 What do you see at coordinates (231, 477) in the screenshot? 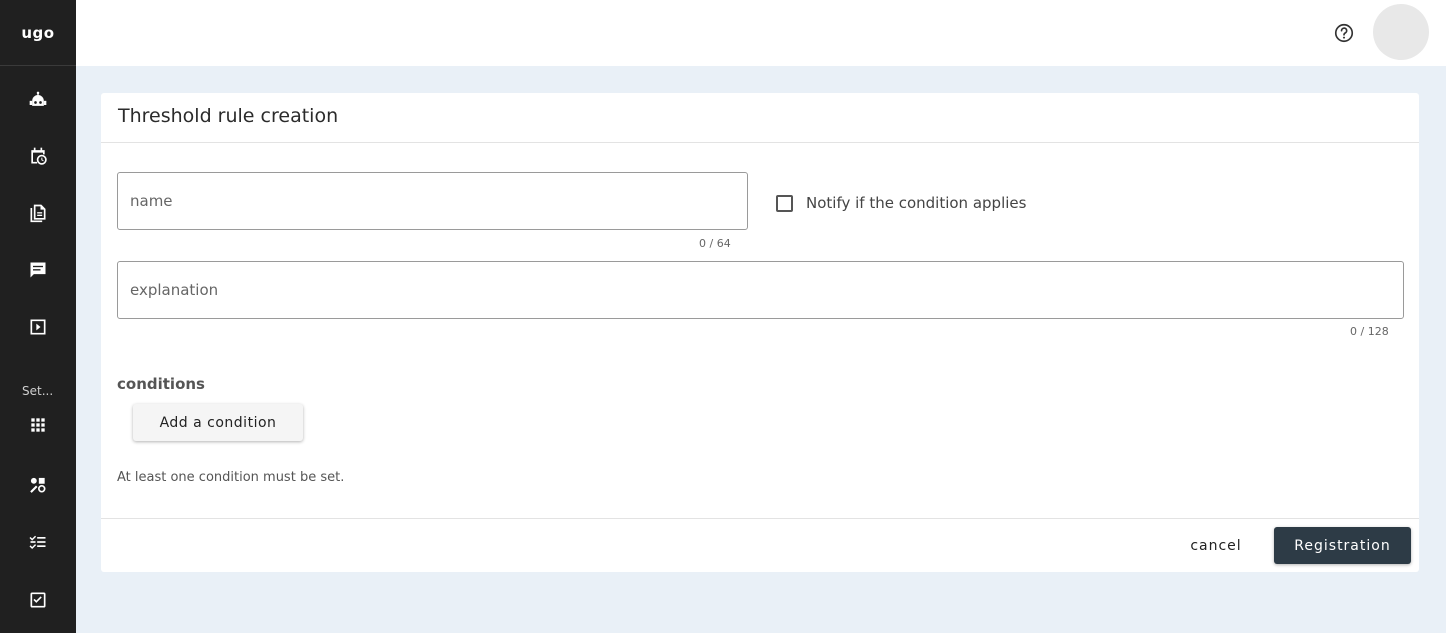
I see `conditions-hint: At least one condition must be set.` at bounding box center [231, 477].